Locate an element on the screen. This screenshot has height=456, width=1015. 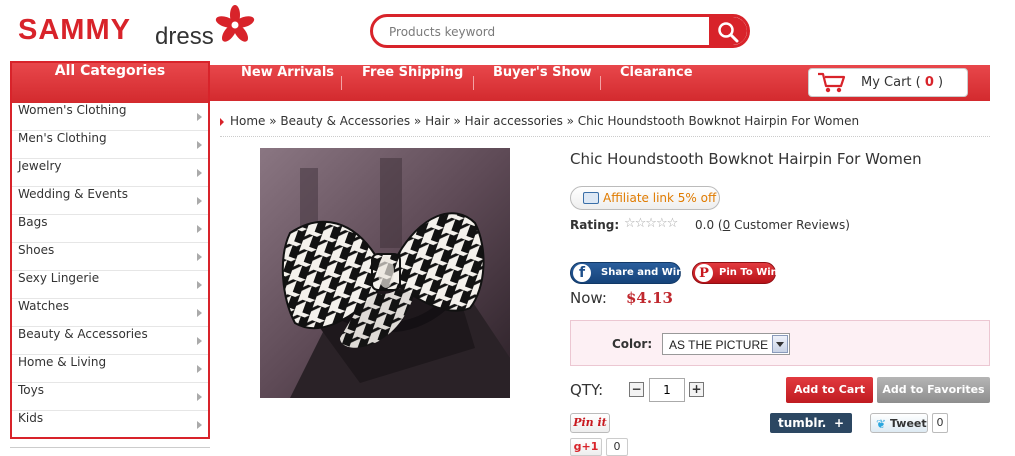
add-to-cart-button: Add to Cart is located at coordinates (829, 390).